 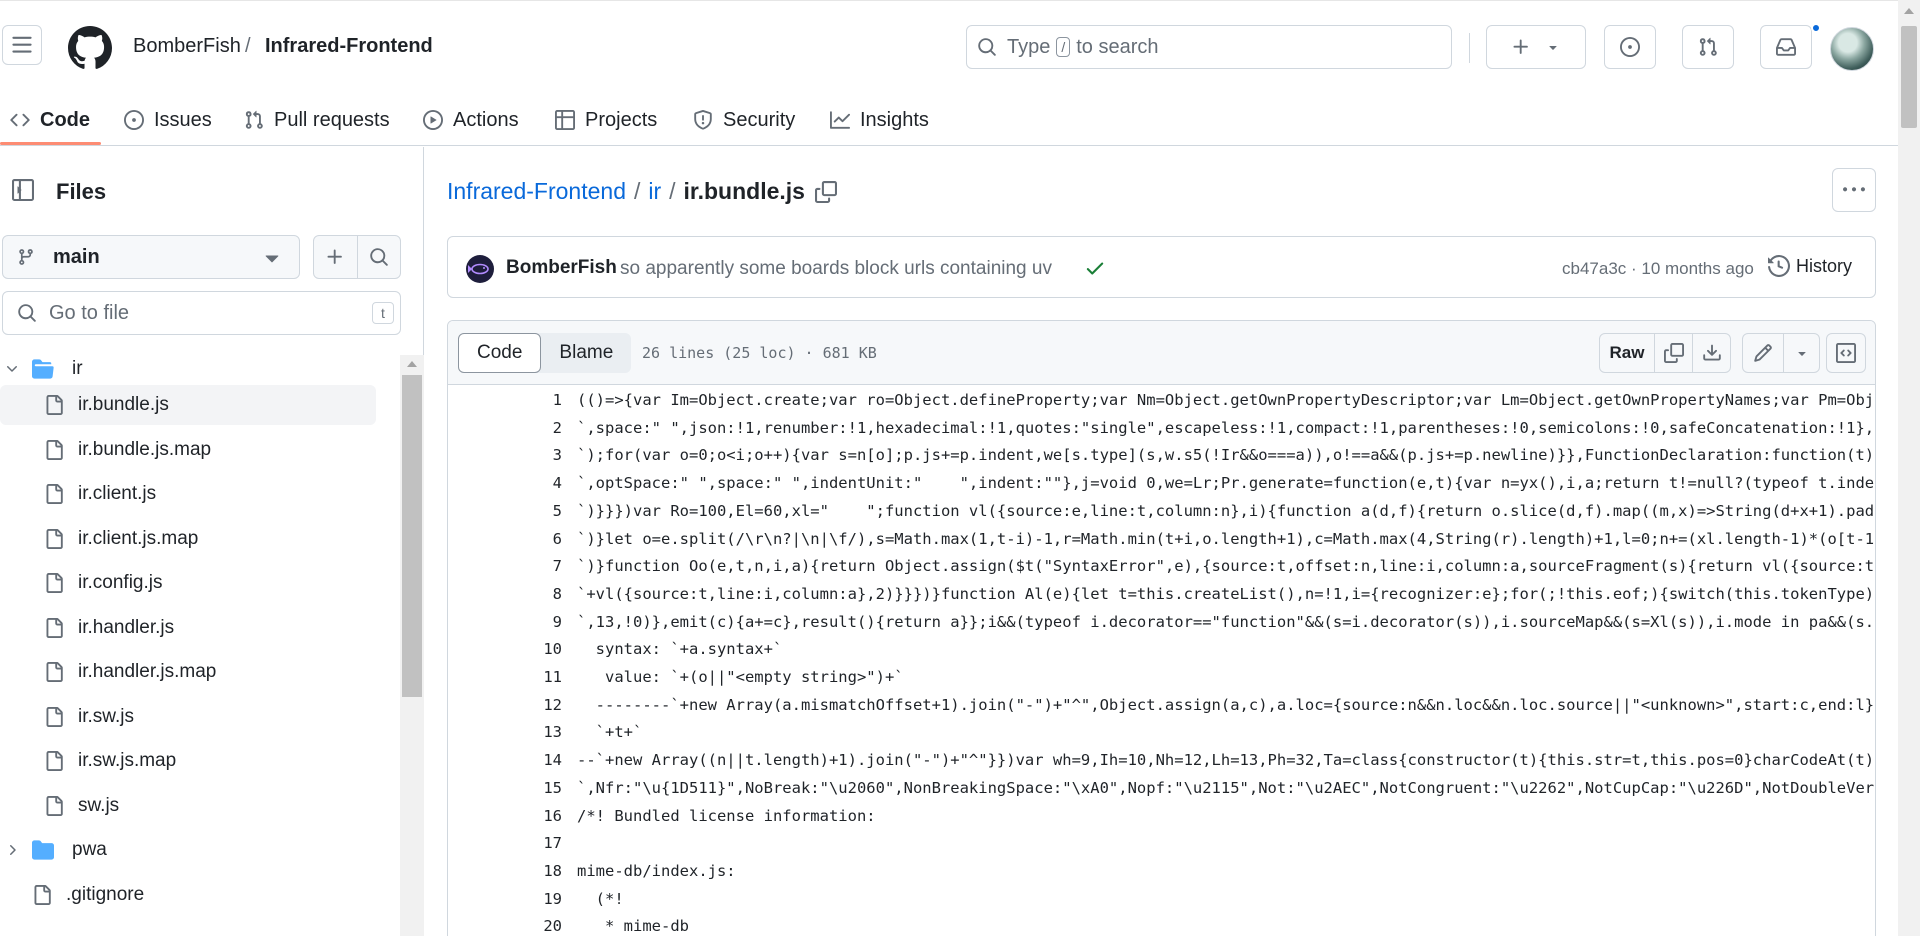 What do you see at coordinates (505, 899) in the screenshot?
I see `line-number: 19` at bounding box center [505, 899].